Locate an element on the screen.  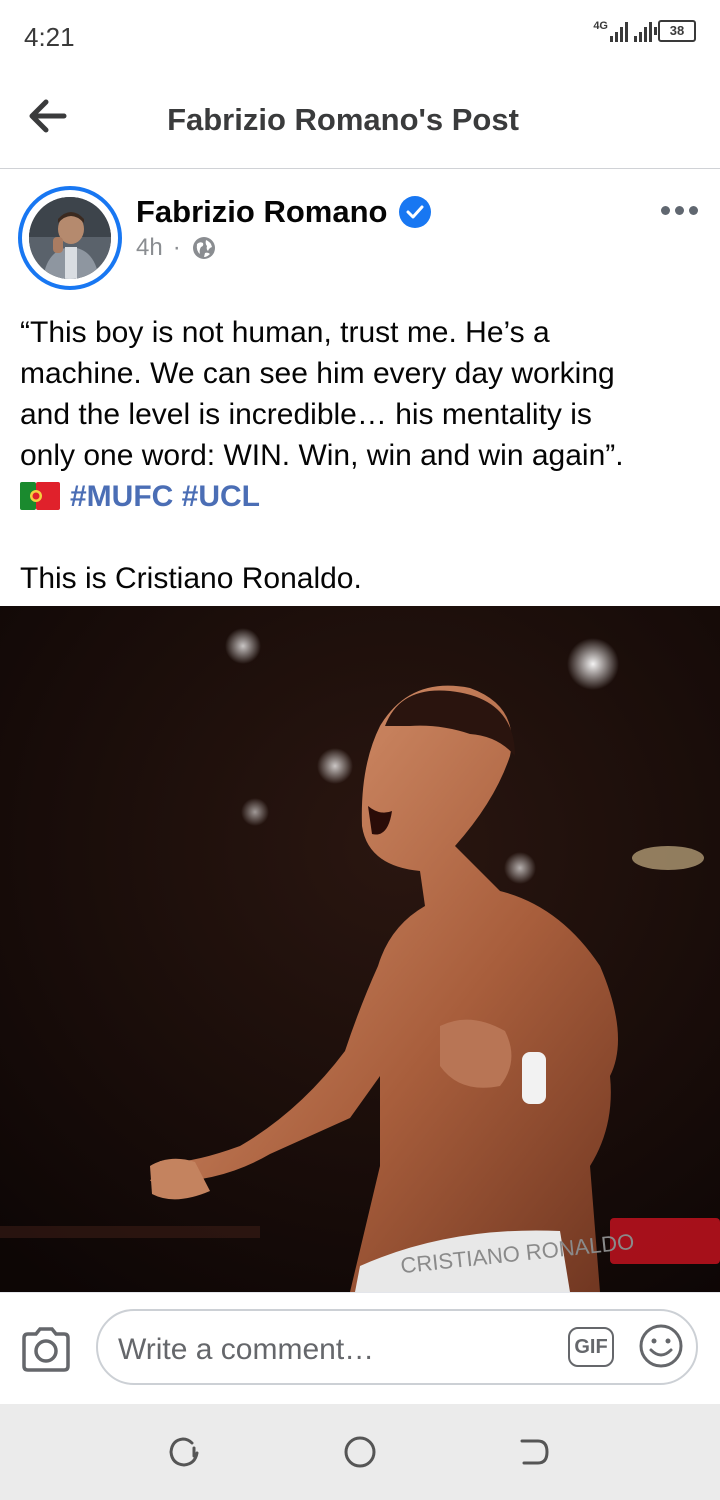
avatar-image is located at coordinates (70, 238).